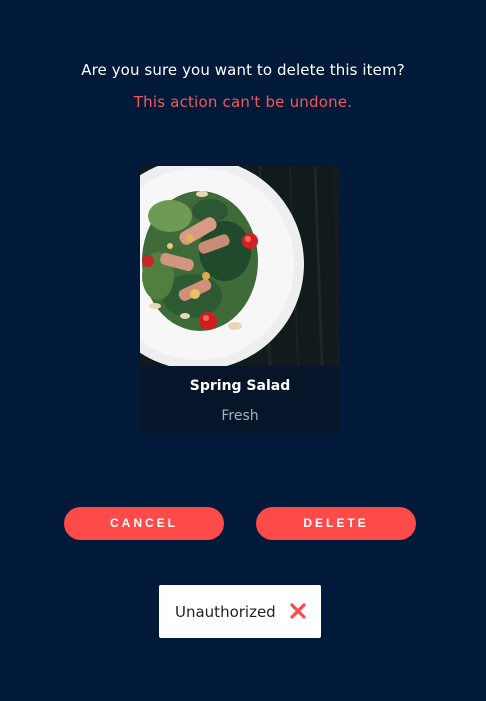 The height and width of the screenshot is (701, 486). What do you see at coordinates (240, 386) in the screenshot?
I see `item-name: Spring Salad` at bounding box center [240, 386].